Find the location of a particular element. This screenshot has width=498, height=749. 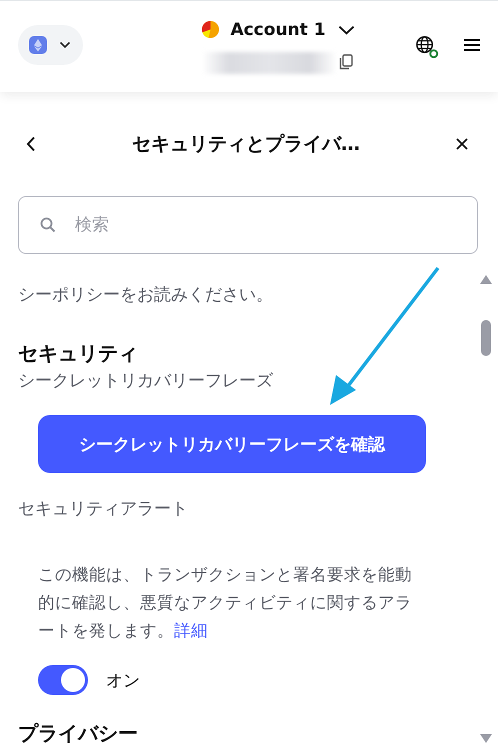

search-field: 検索 is located at coordinates (248, 225).